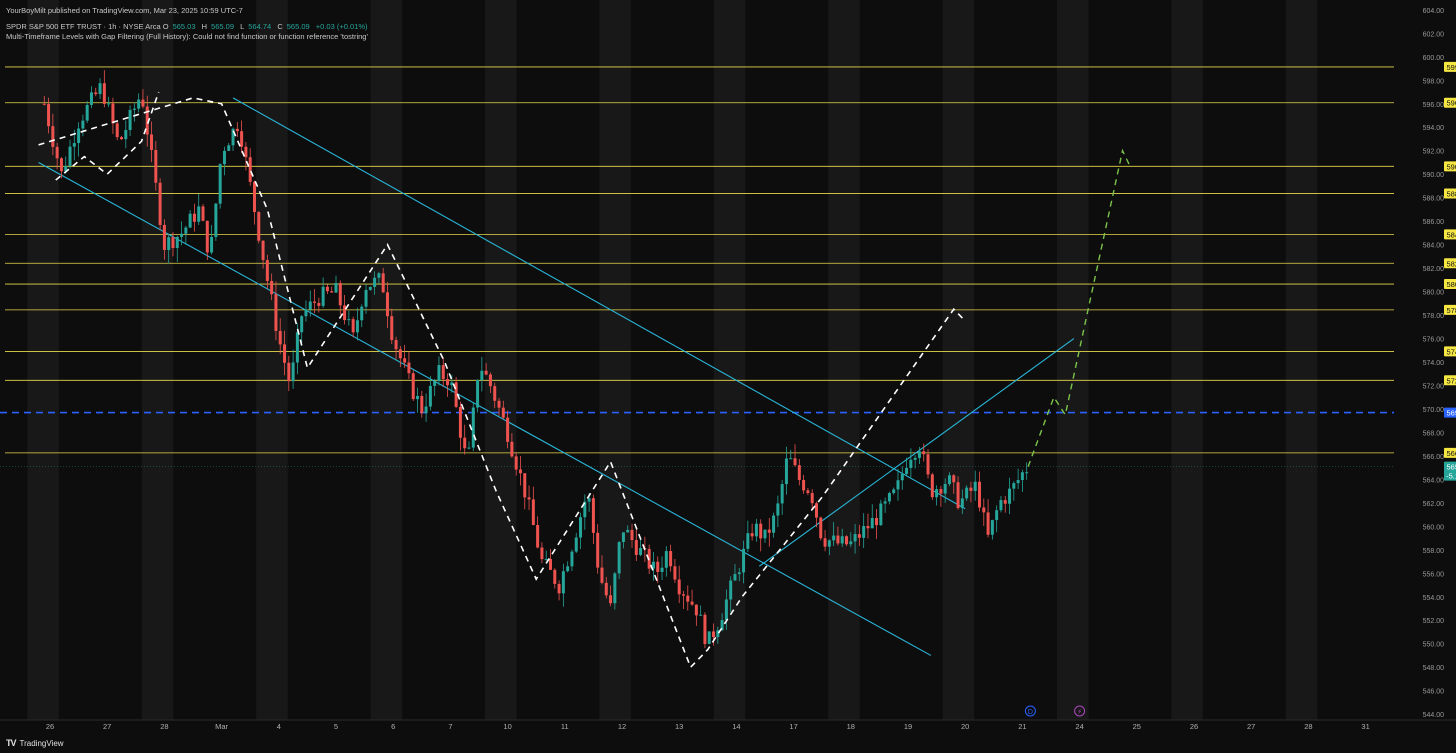 This screenshot has width=1456, height=753. I want to click on level-label: 566.26, so click(1451, 453).